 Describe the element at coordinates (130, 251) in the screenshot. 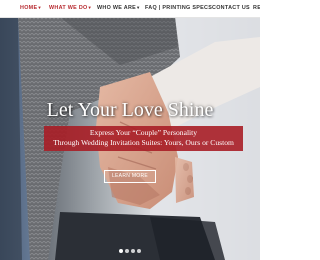

I see `slider-pagination` at that location.